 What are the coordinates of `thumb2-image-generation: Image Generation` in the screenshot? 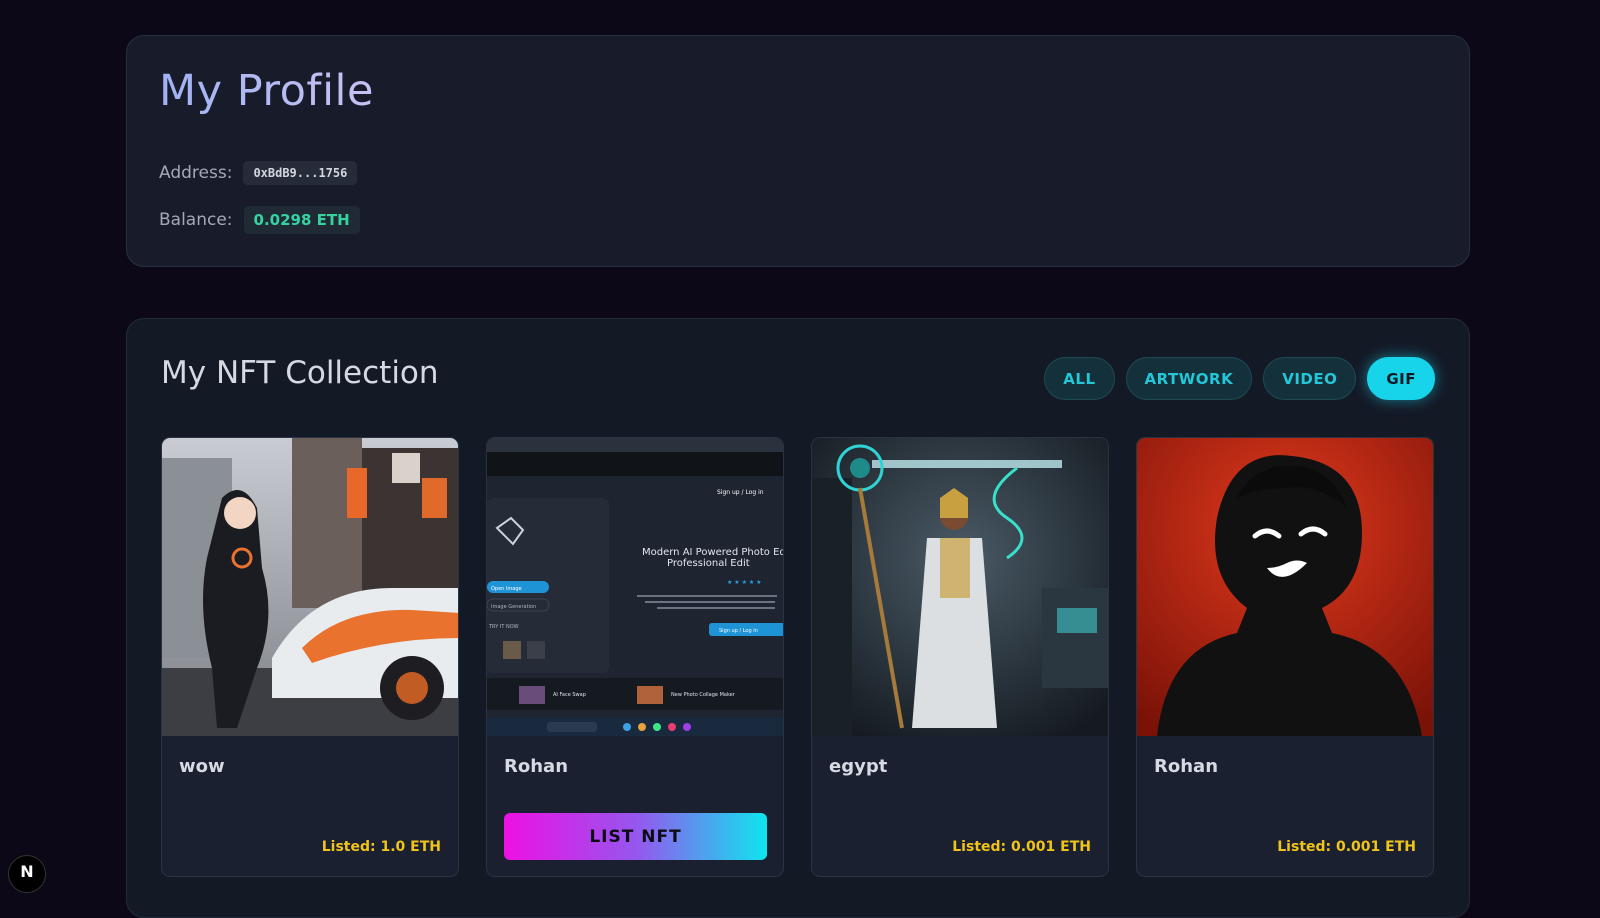 It's located at (513, 607).